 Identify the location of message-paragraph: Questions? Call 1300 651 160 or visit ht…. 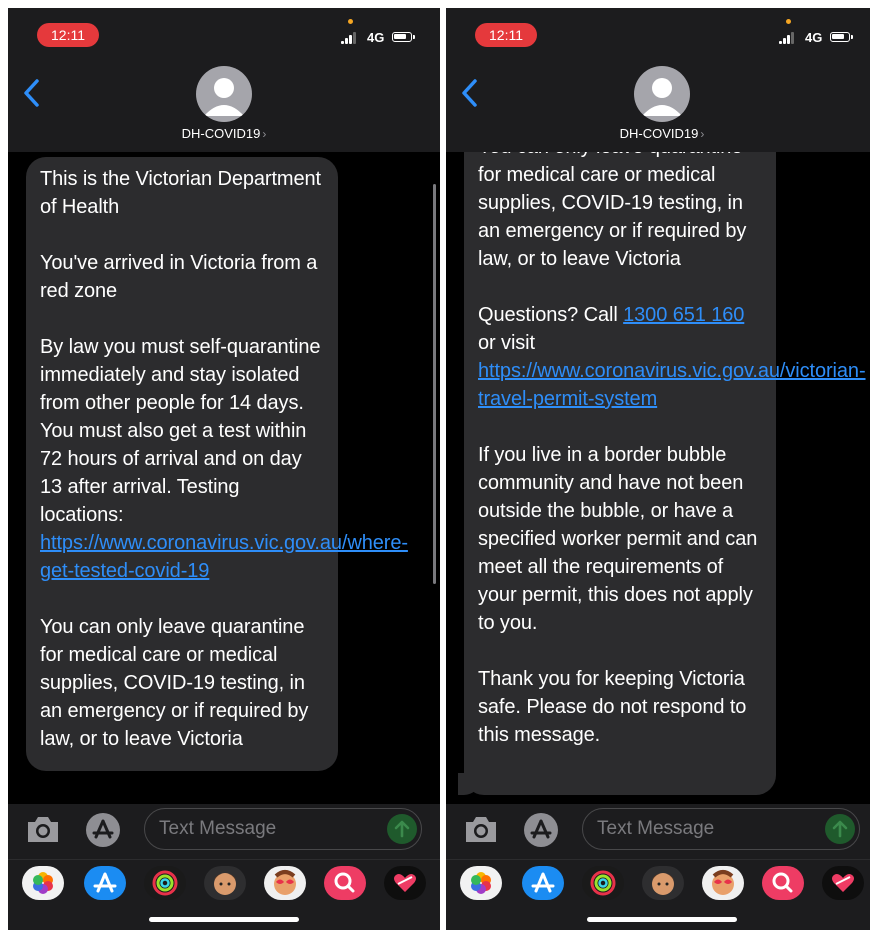
(672, 357).